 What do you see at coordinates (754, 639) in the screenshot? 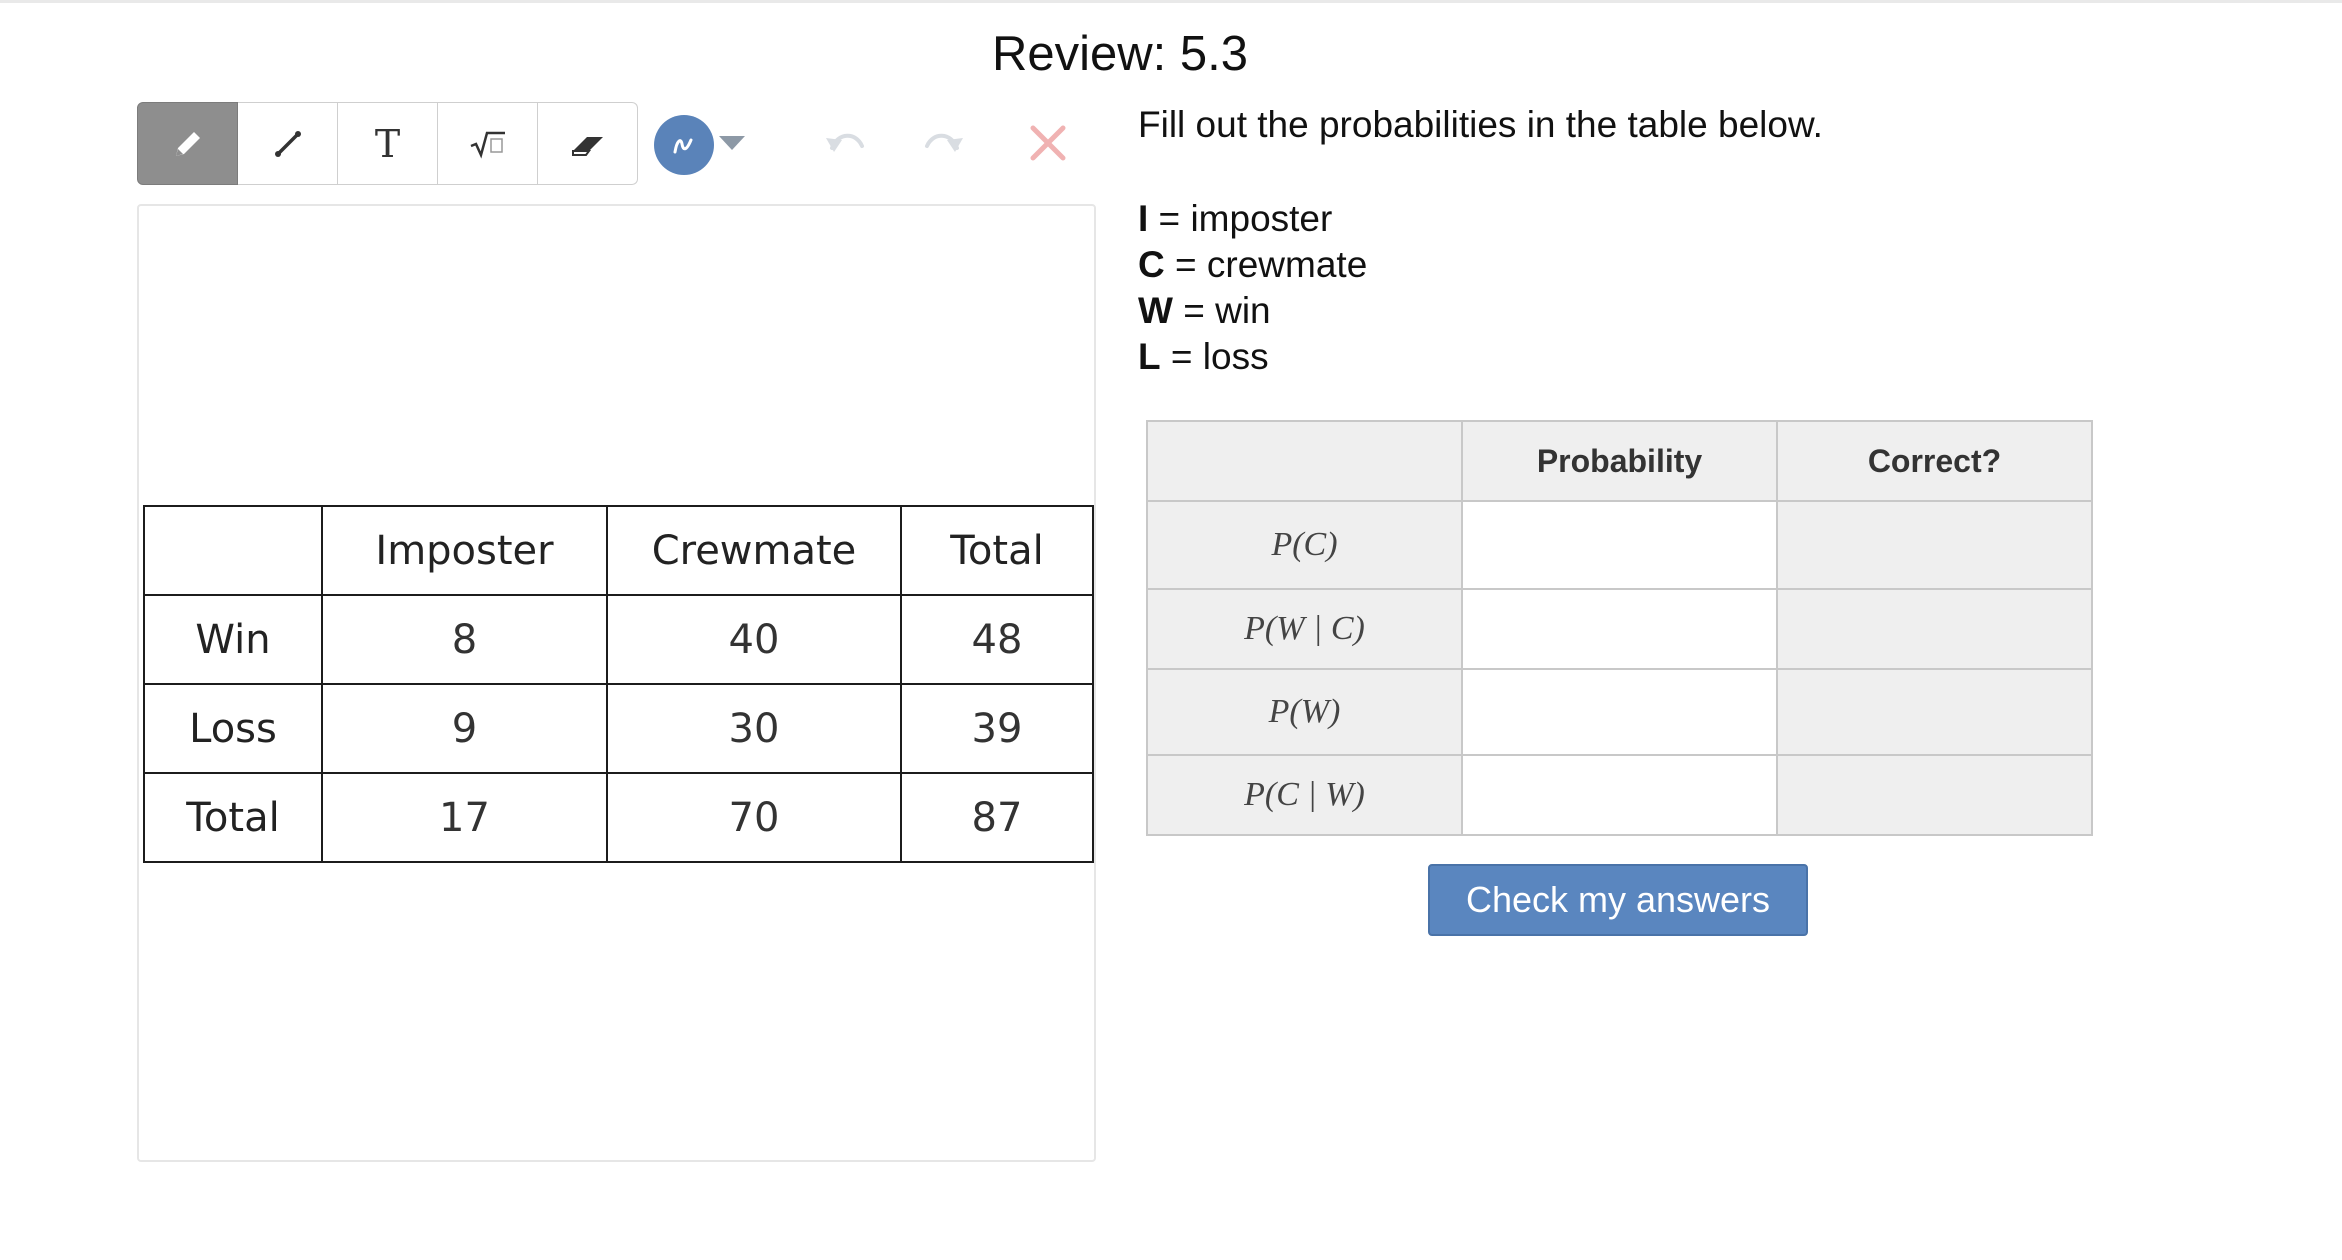
I see `table-cell: 40` at bounding box center [754, 639].